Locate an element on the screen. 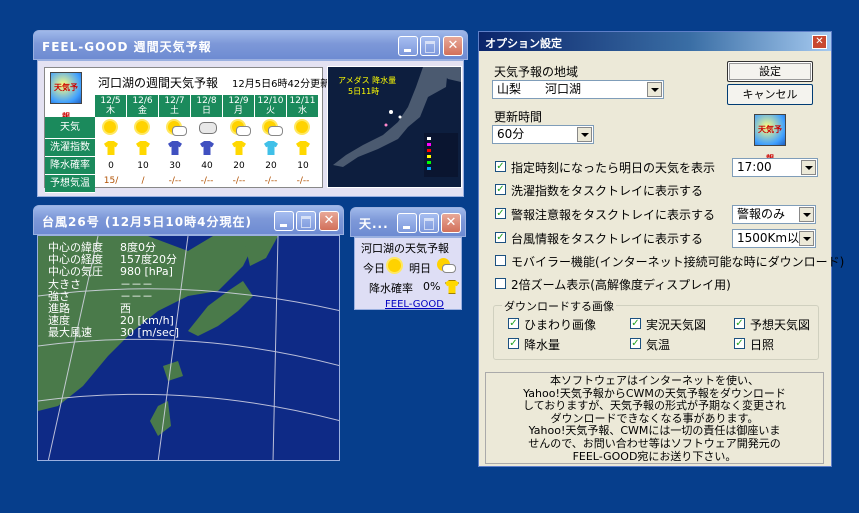 This screenshot has height=513, width=859. feel-good-link: FEEL-GOOD is located at coordinates (414, 304).